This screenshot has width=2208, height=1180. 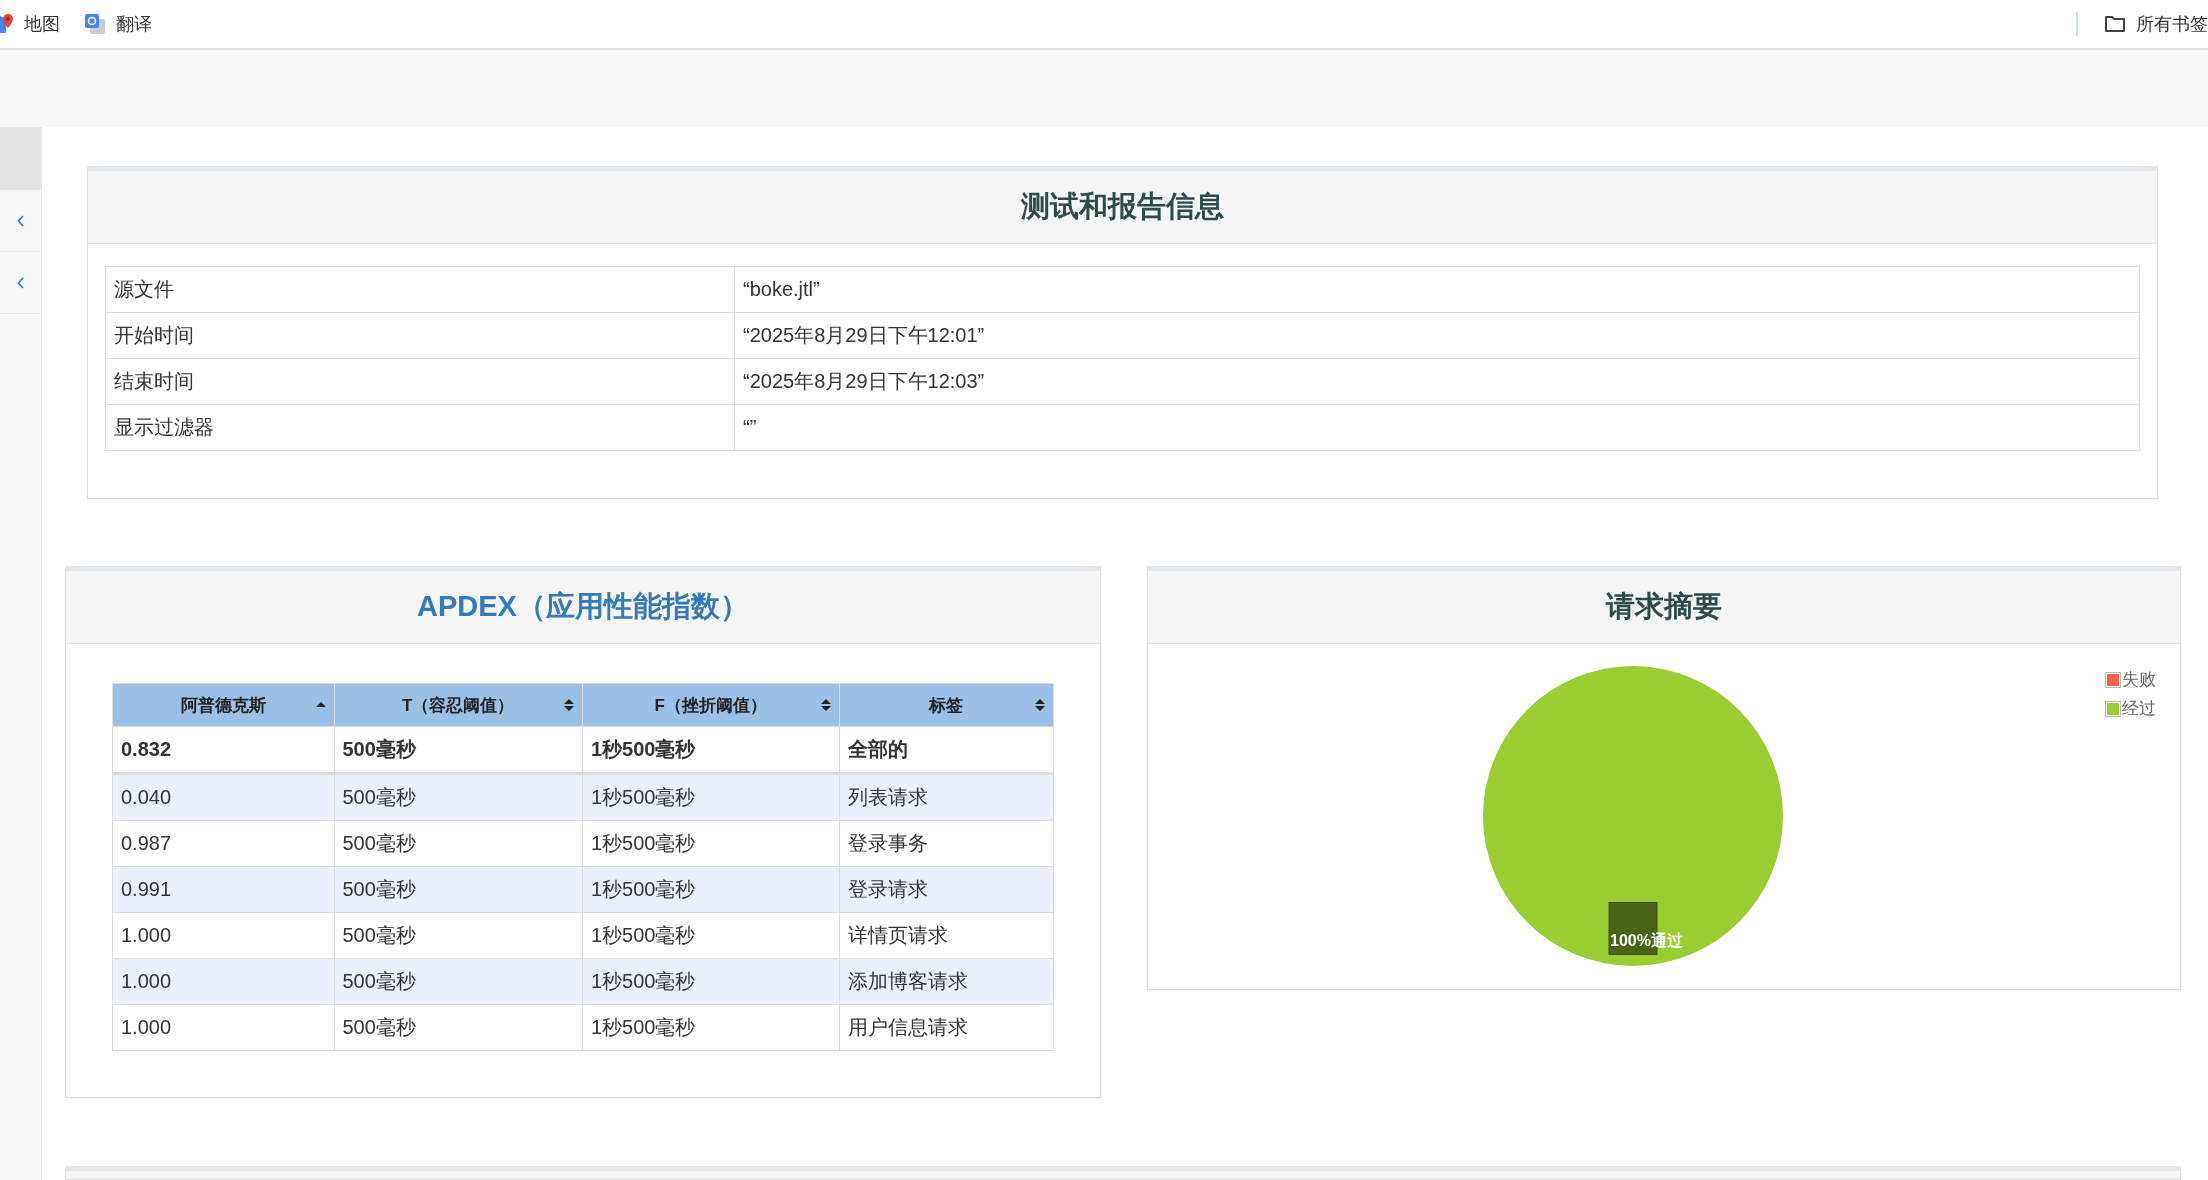 What do you see at coordinates (946, 935) in the screenshot?
I see `table-cell: 详情页请求` at bounding box center [946, 935].